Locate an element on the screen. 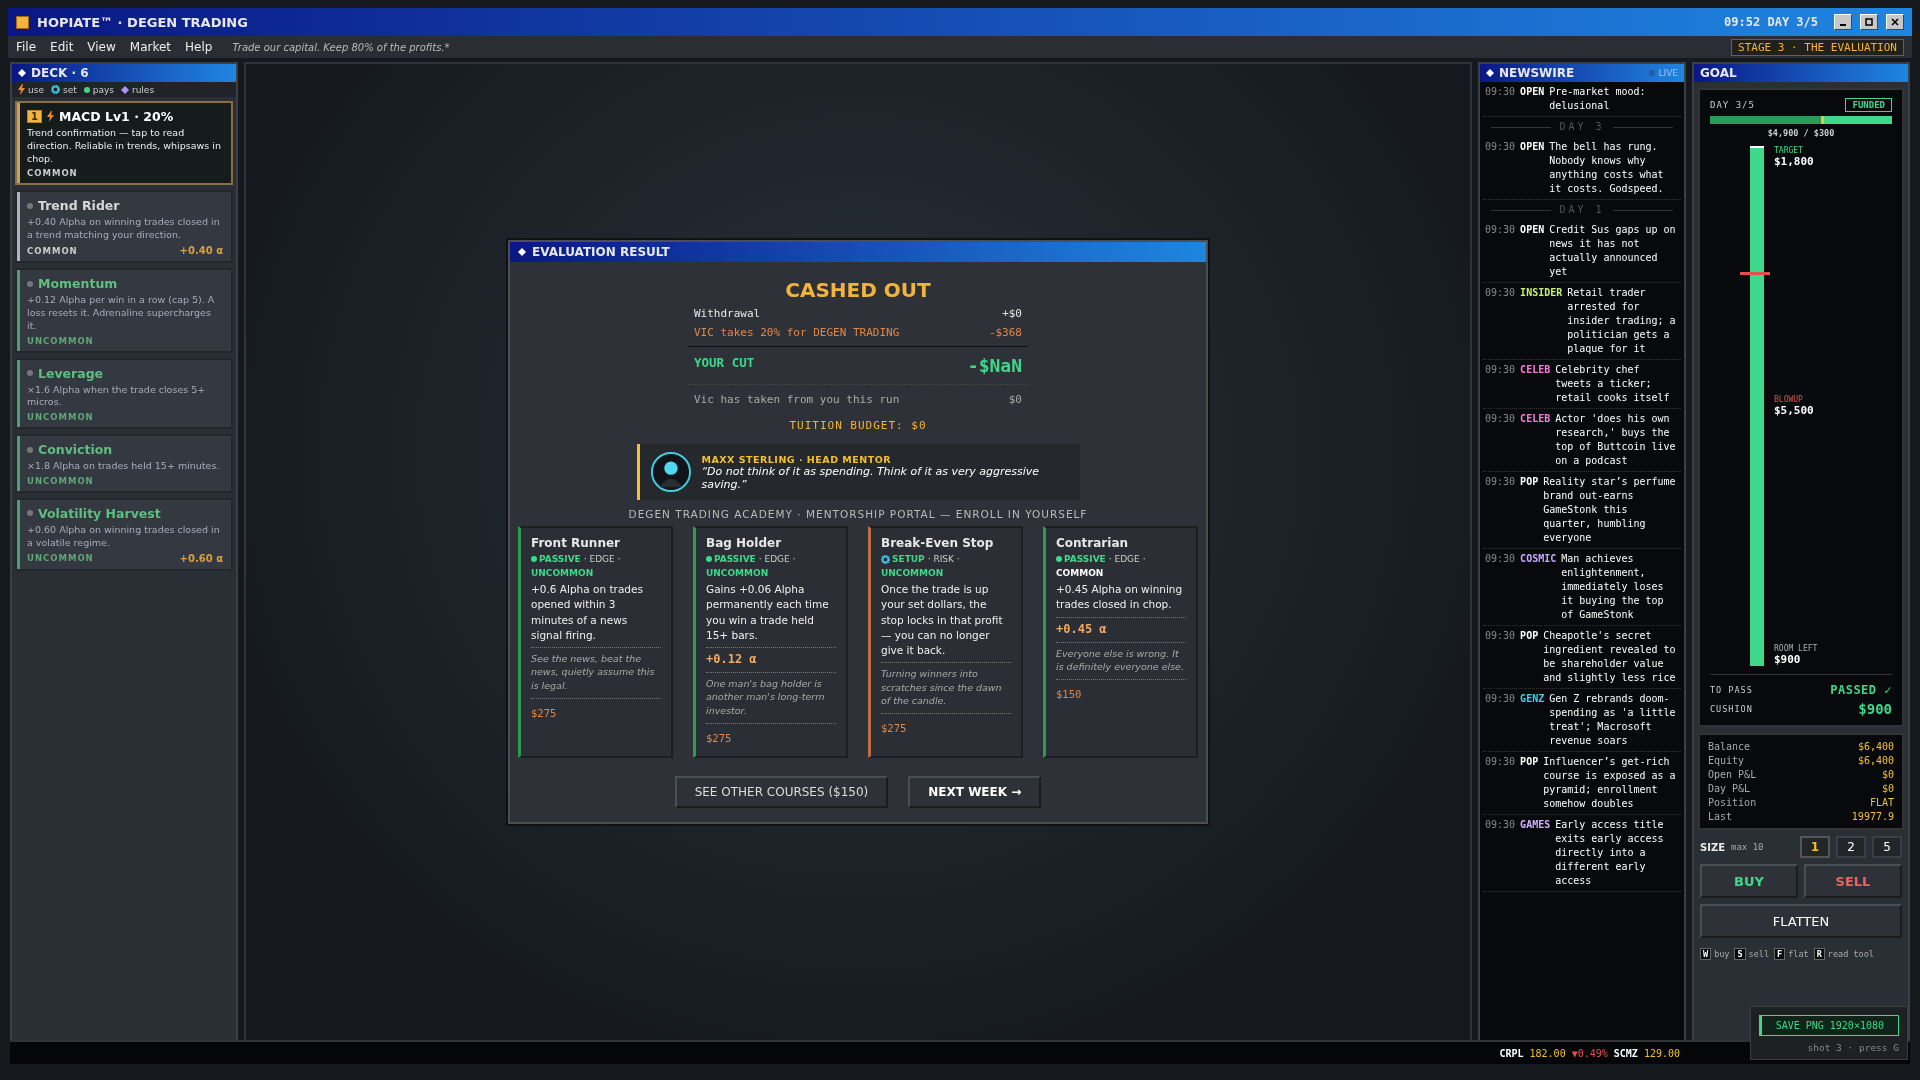 This screenshot has width=1920, height=1080. news-tag: INSIDER is located at coordinates (1541, 321).